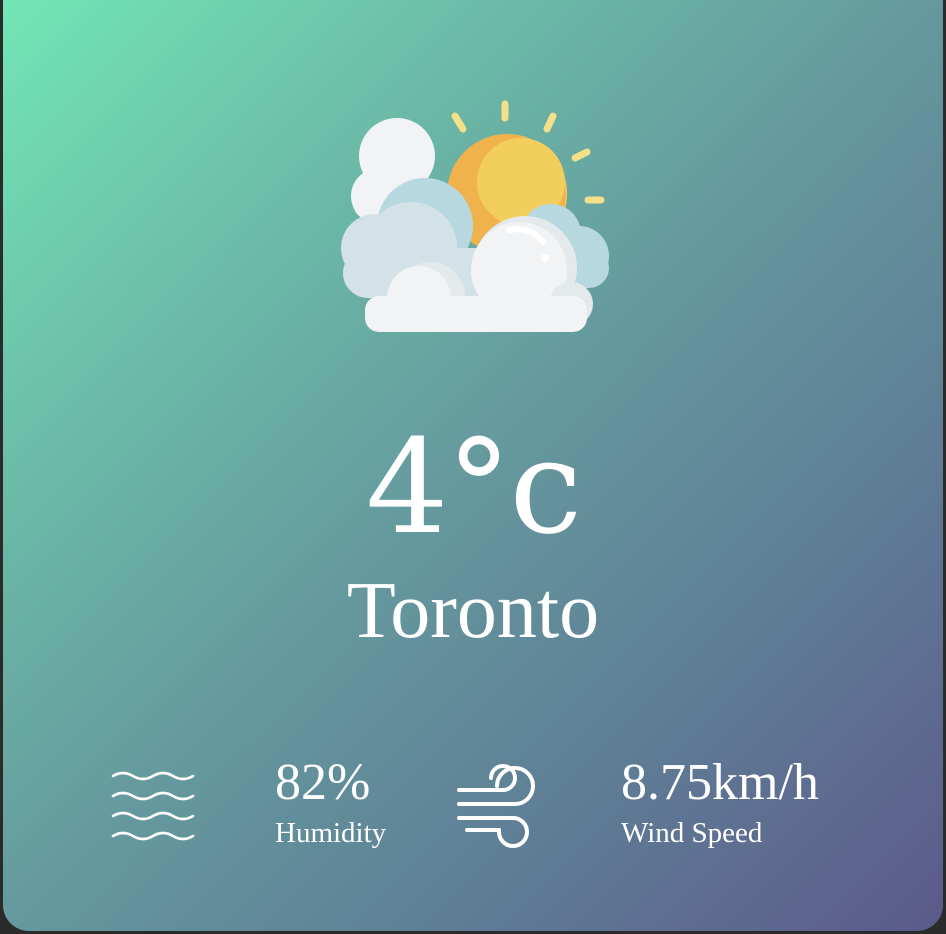 This screenshot has width=946, height=934. What do you see at coordinates (474, 487) in the screenshot?
I see `temperature: 4°c` at bounding box center [474, 487].